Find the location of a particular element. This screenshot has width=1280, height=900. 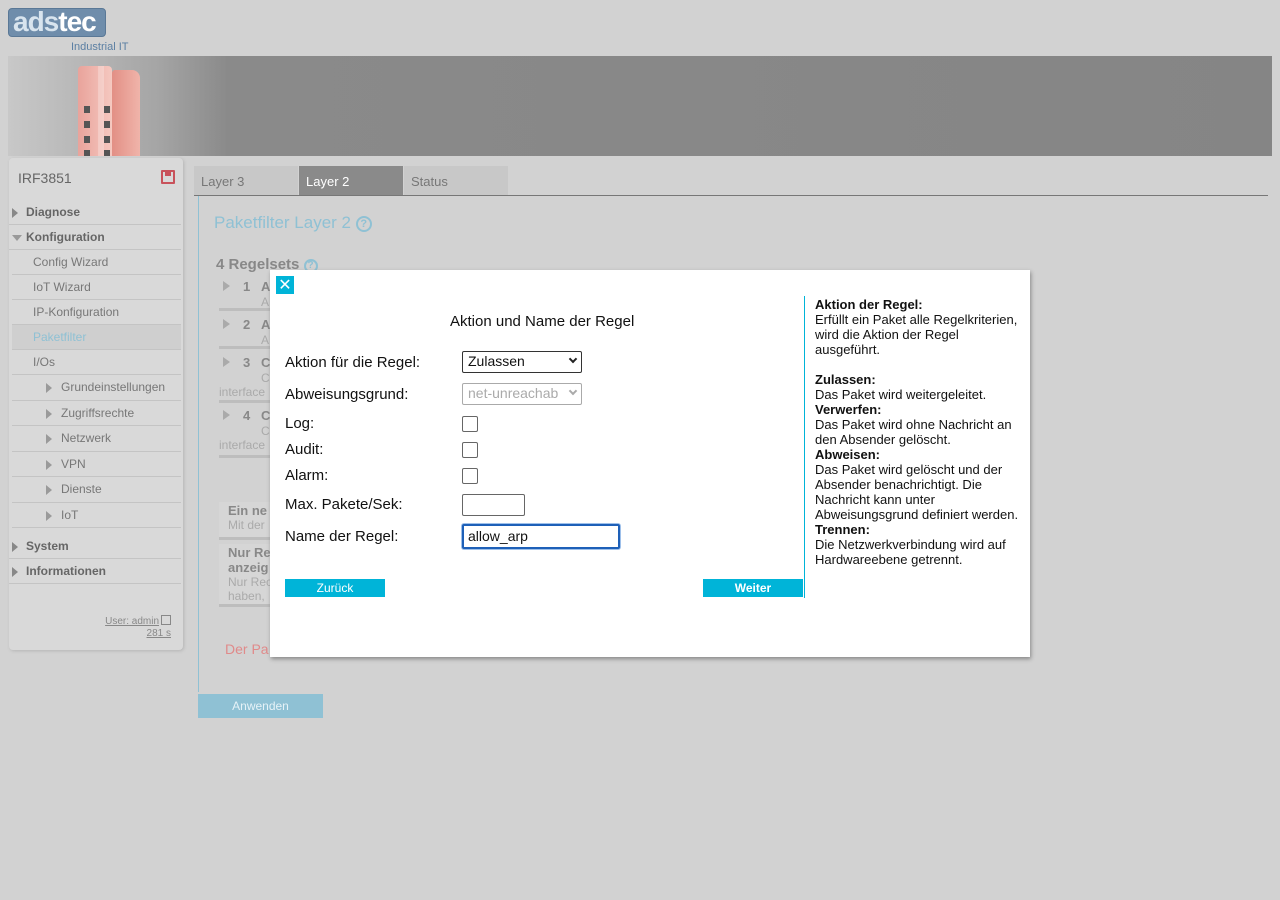

audit-checkbox is located at coordinates (470, 450).